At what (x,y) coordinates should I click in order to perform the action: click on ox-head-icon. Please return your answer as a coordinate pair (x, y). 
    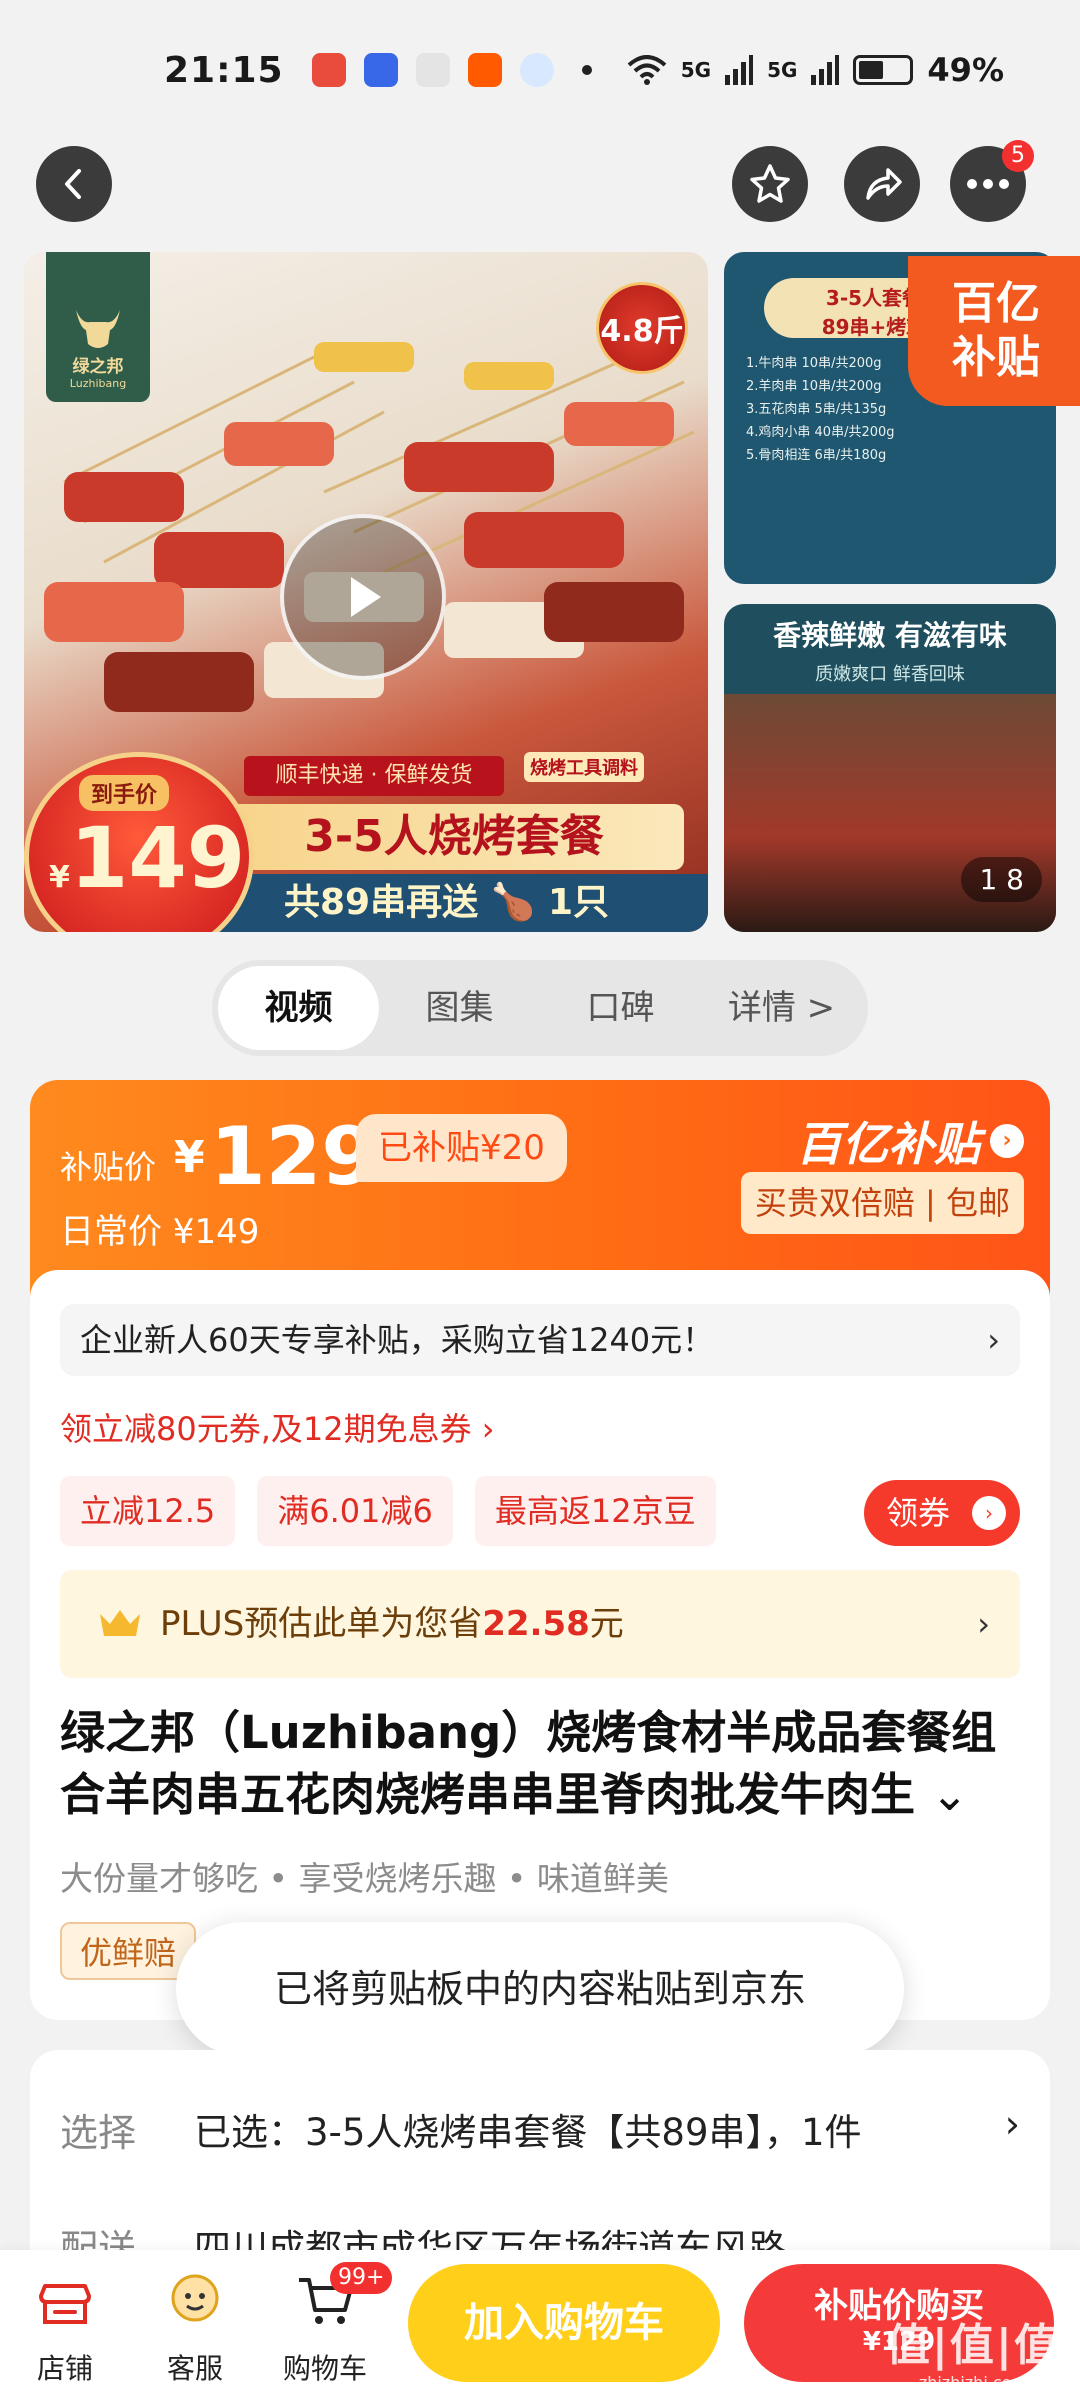
    Looking at the image, I should click on (98, 329).